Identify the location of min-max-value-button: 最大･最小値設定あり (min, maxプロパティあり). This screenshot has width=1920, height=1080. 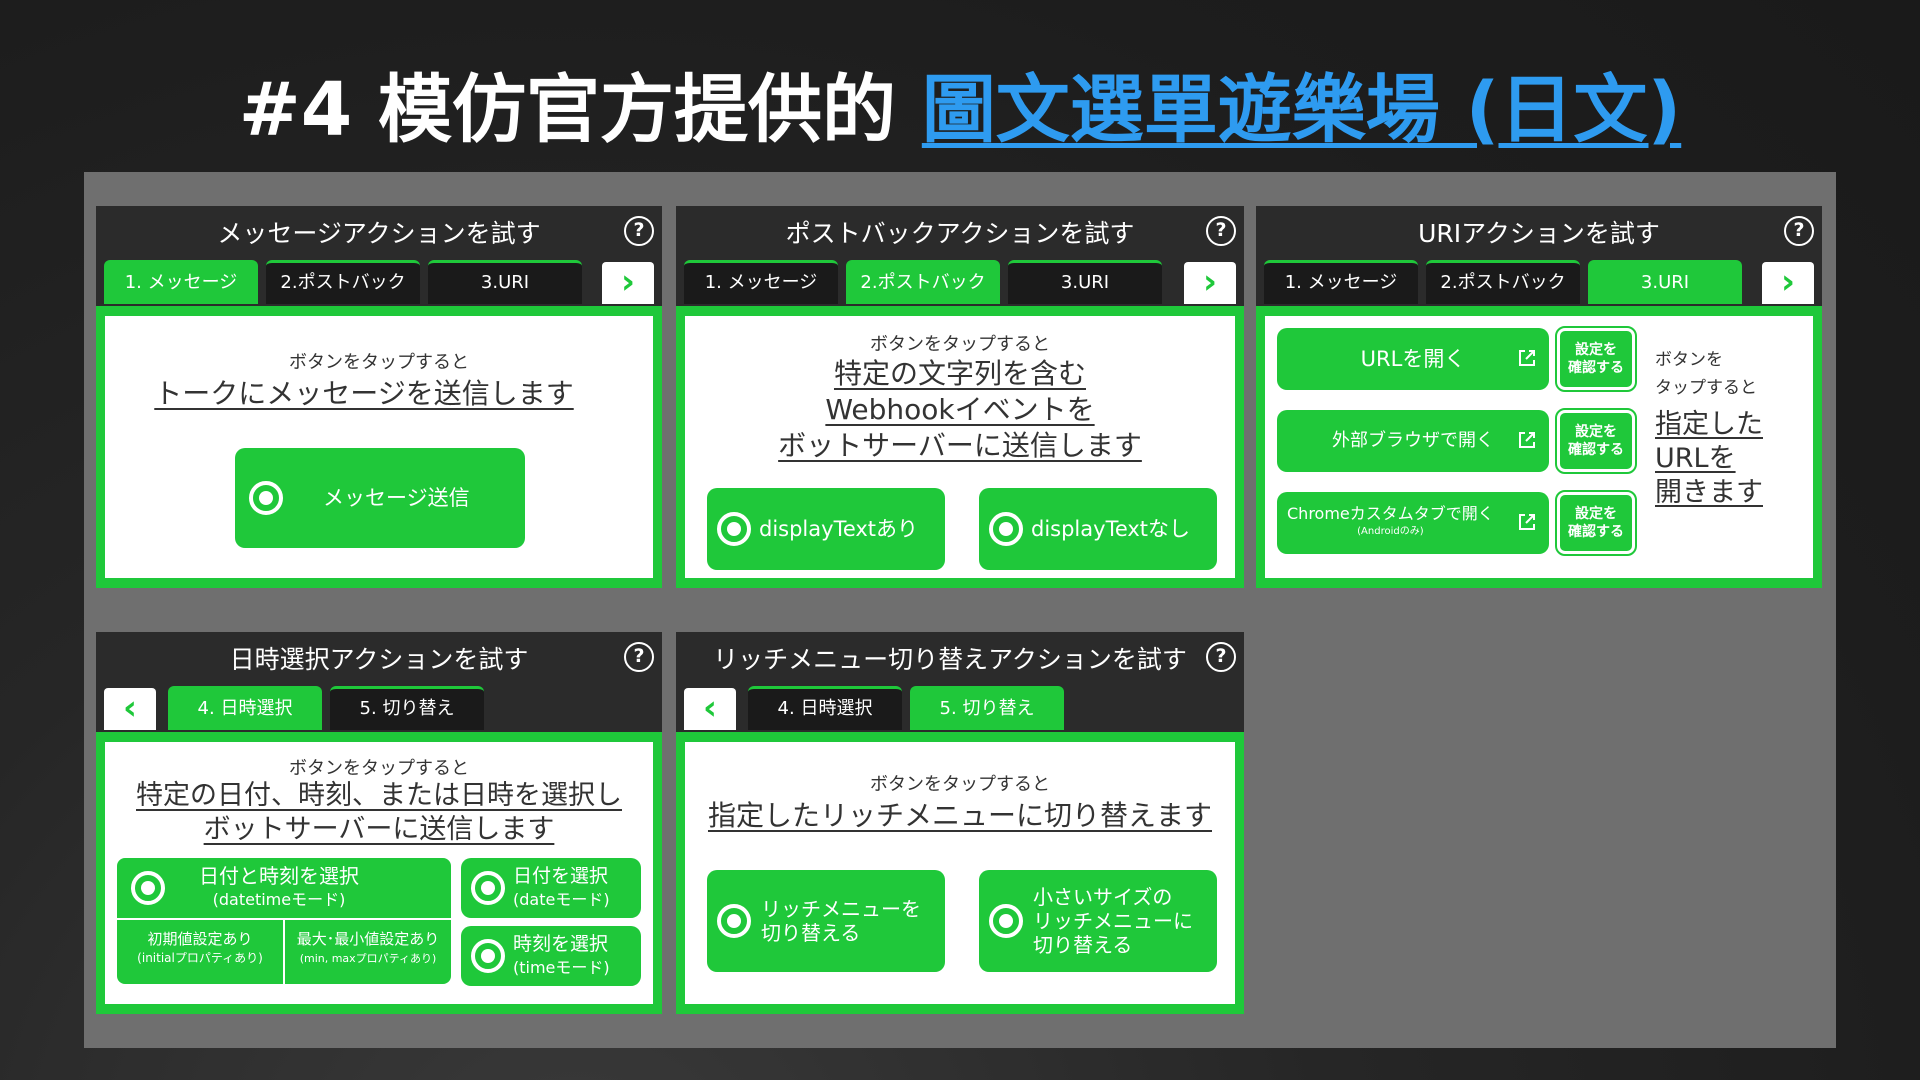
(368, 952).